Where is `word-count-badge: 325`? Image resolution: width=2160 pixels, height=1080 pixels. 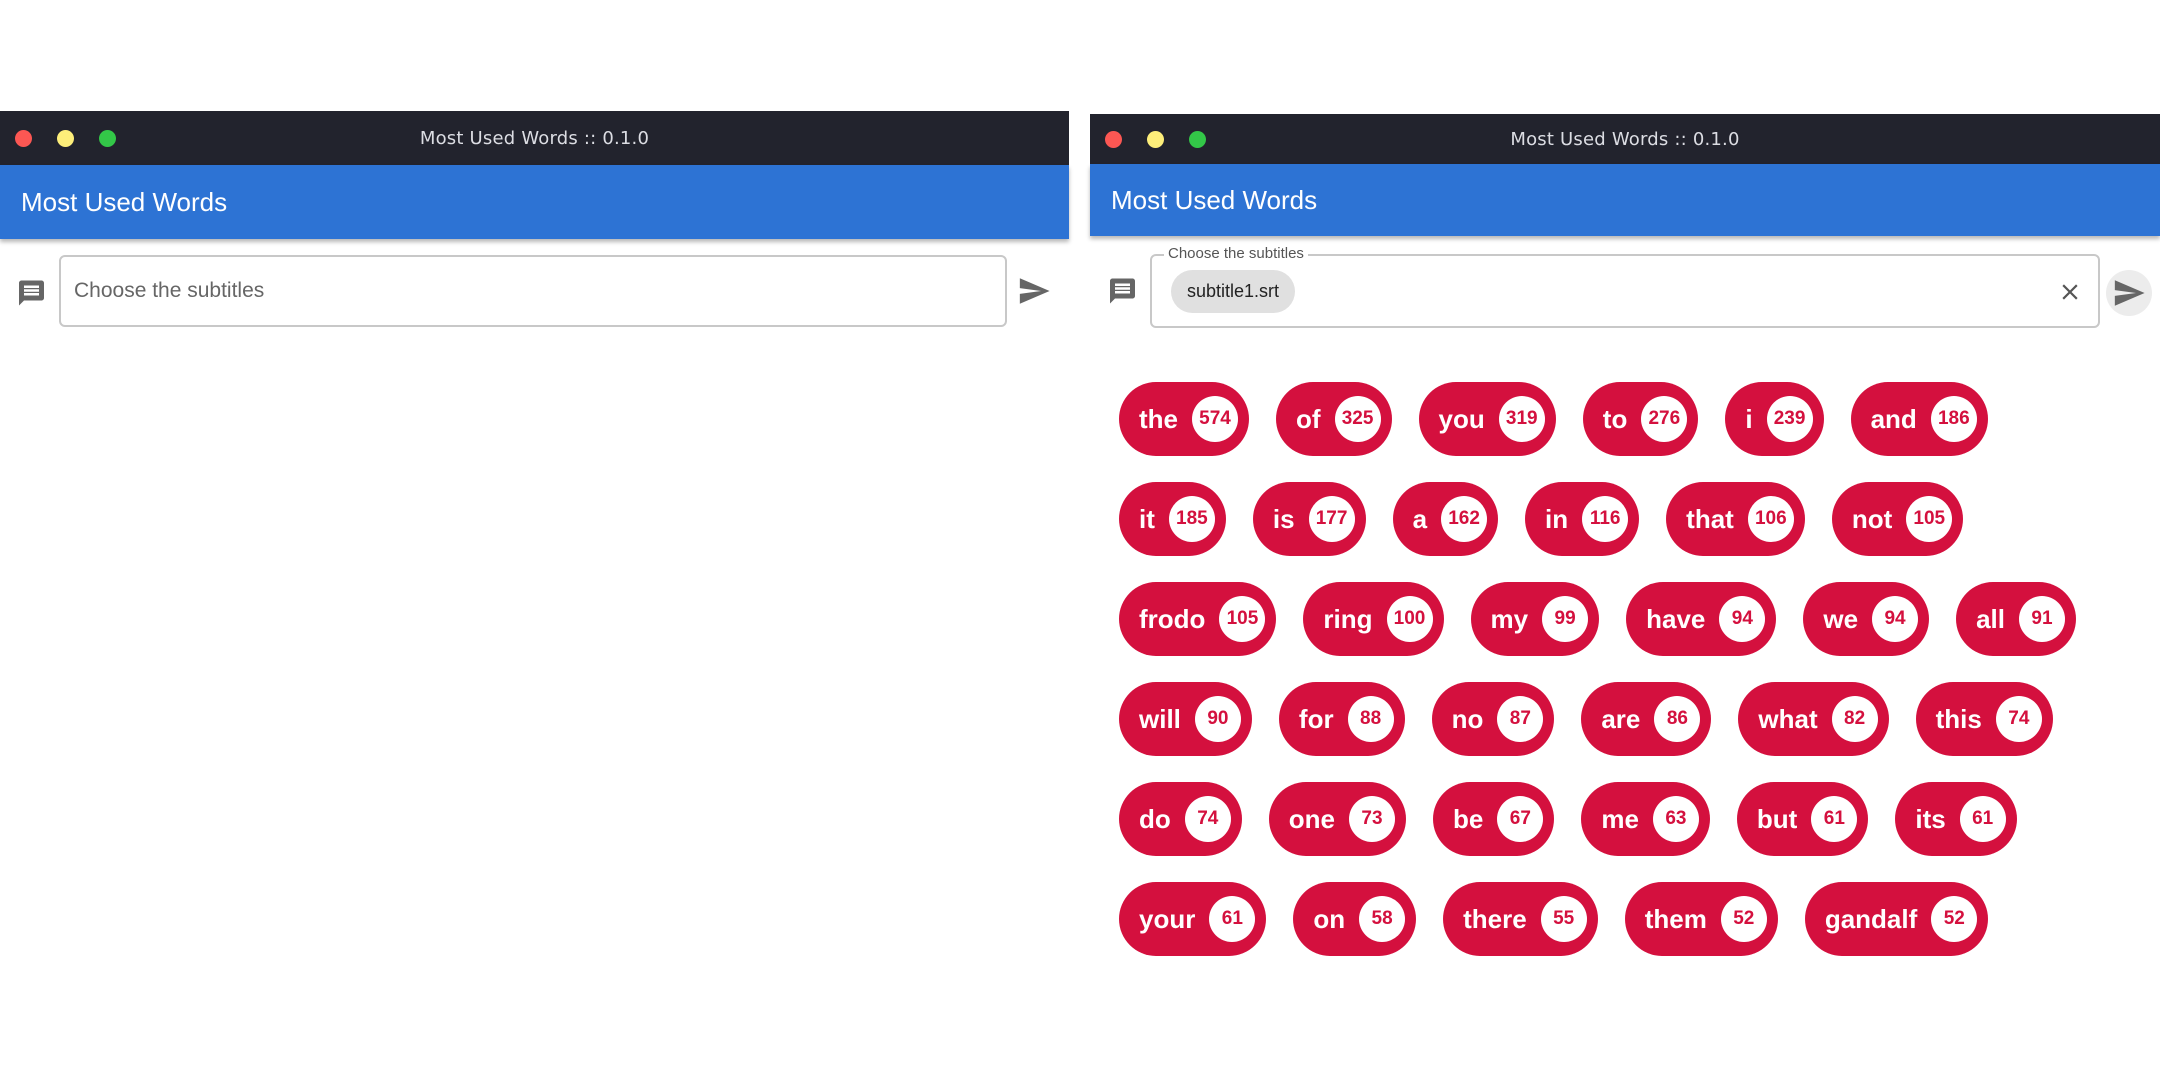
word-count-badge: 325 is located at coordinates (1357, 419).